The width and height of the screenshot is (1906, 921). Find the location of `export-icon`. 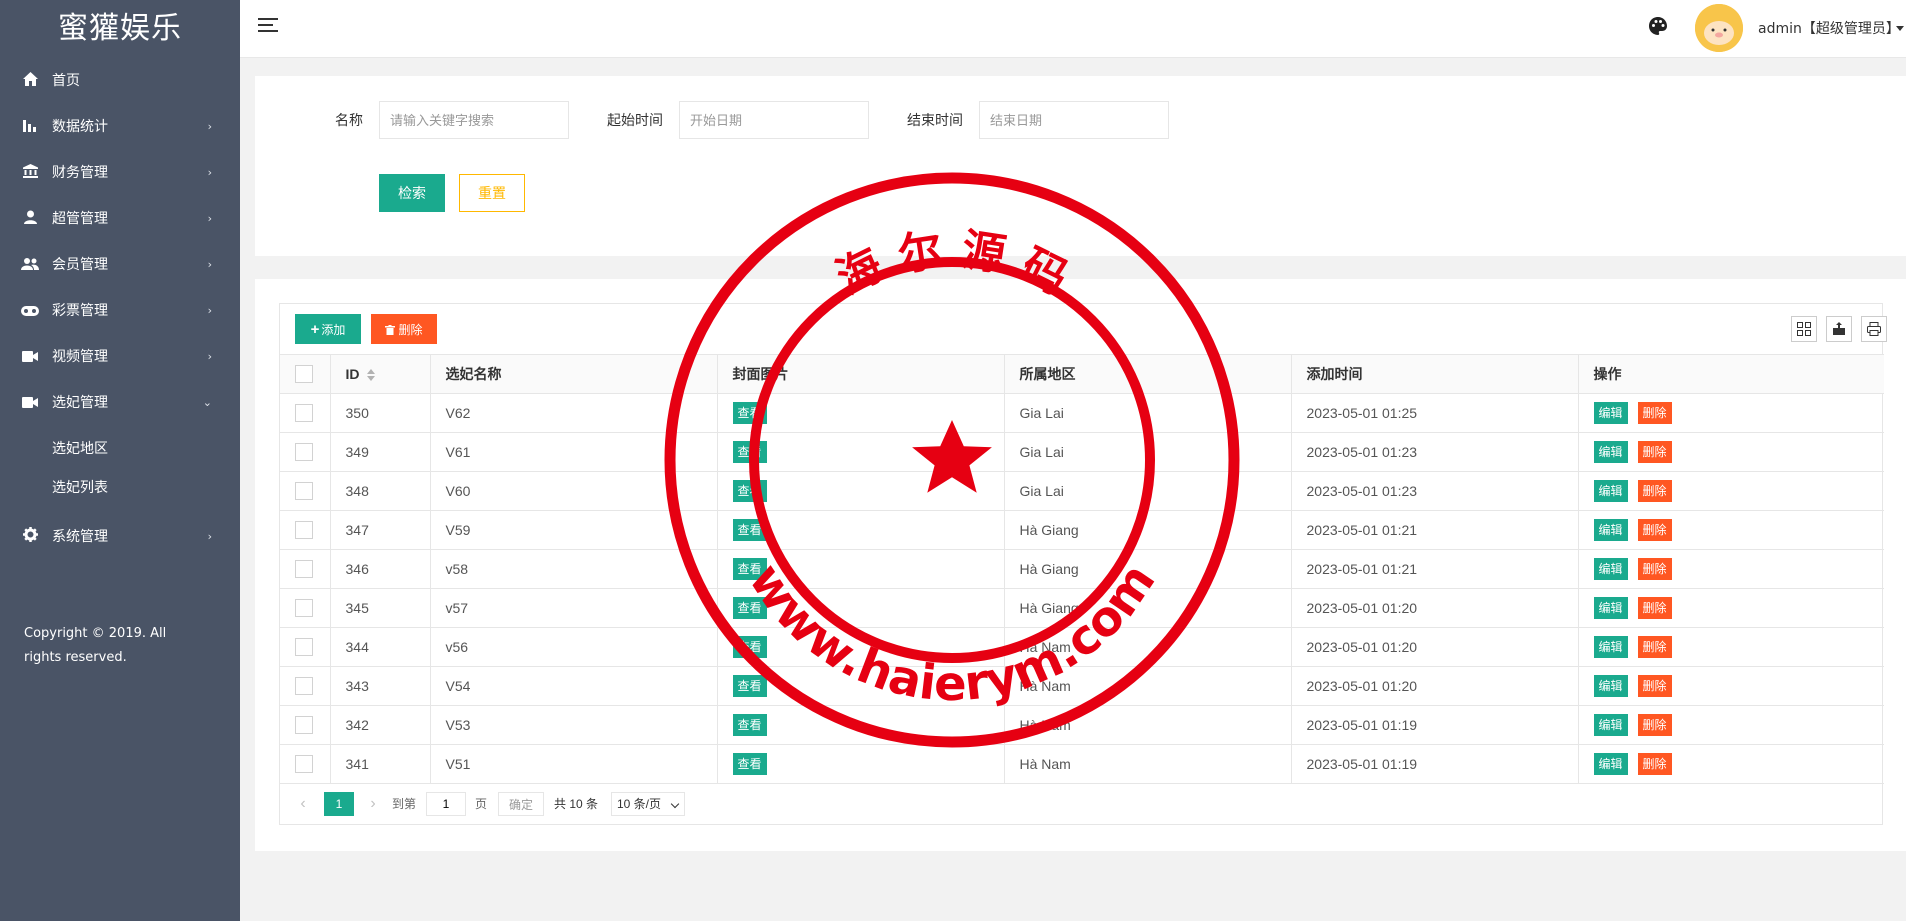

export-icon is located at coordinates (1839, 329).